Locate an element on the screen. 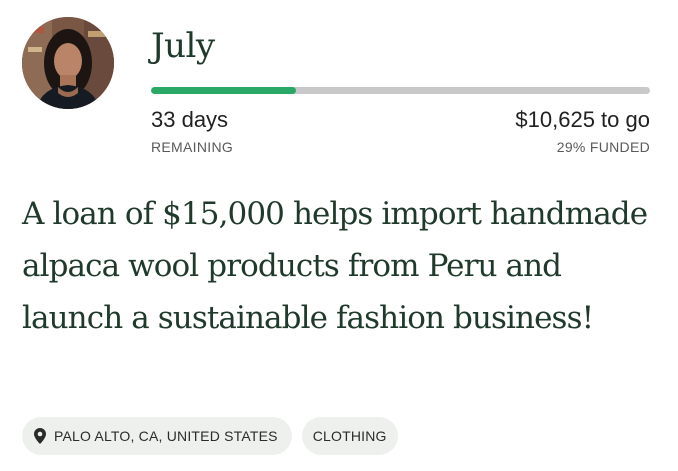  category-tag-label: CLOTHING is located at coordinates (349, 436).